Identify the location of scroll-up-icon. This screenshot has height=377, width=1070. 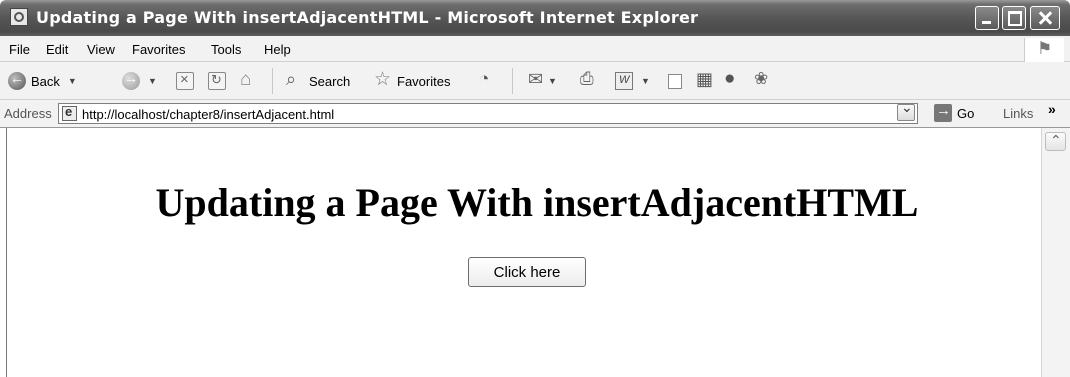
(1055, 141).